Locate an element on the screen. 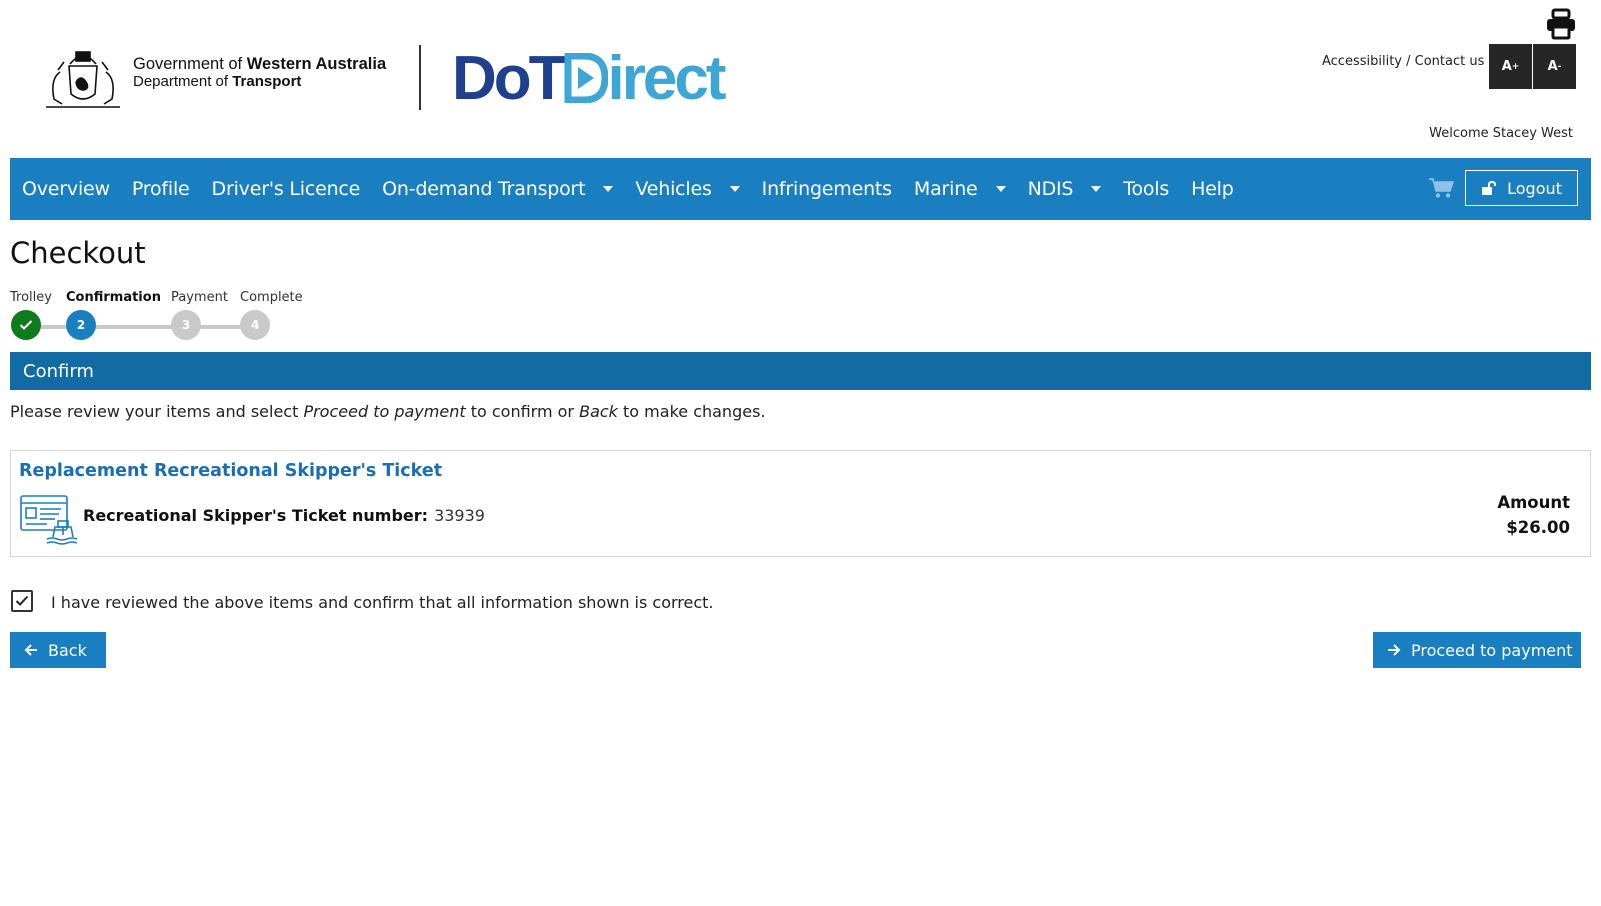 The width and height of the screenshot is (1601, 906). nav-item-label: Driver's Licence is located at coordinates (286, 189).